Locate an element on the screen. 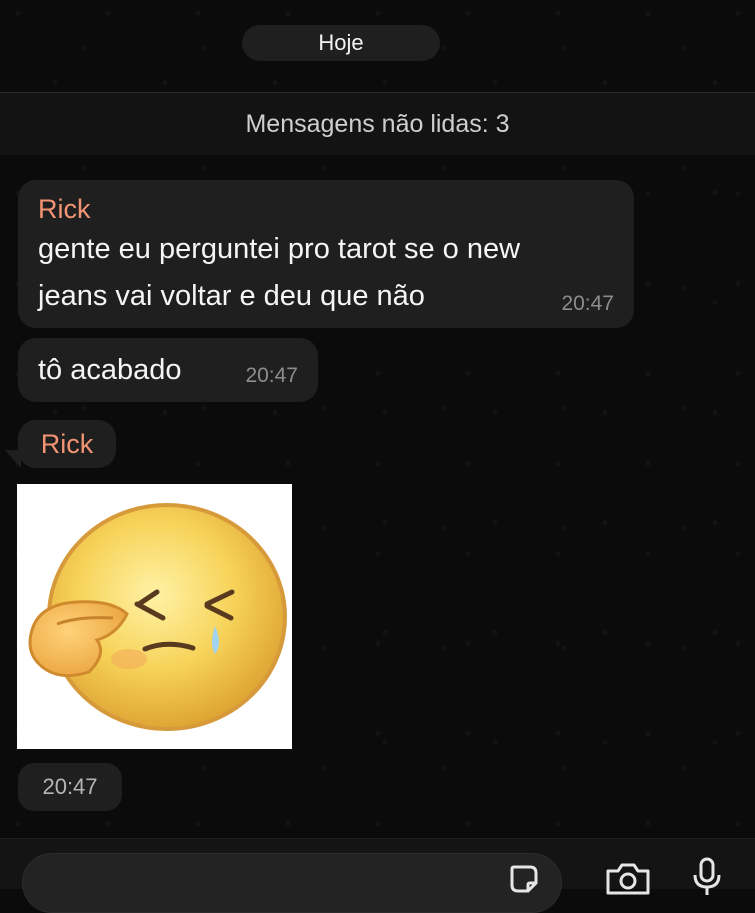 Image resolution: width=755 pixels, height=913 pixels. camera-icon is located at coordinates (628, 878).